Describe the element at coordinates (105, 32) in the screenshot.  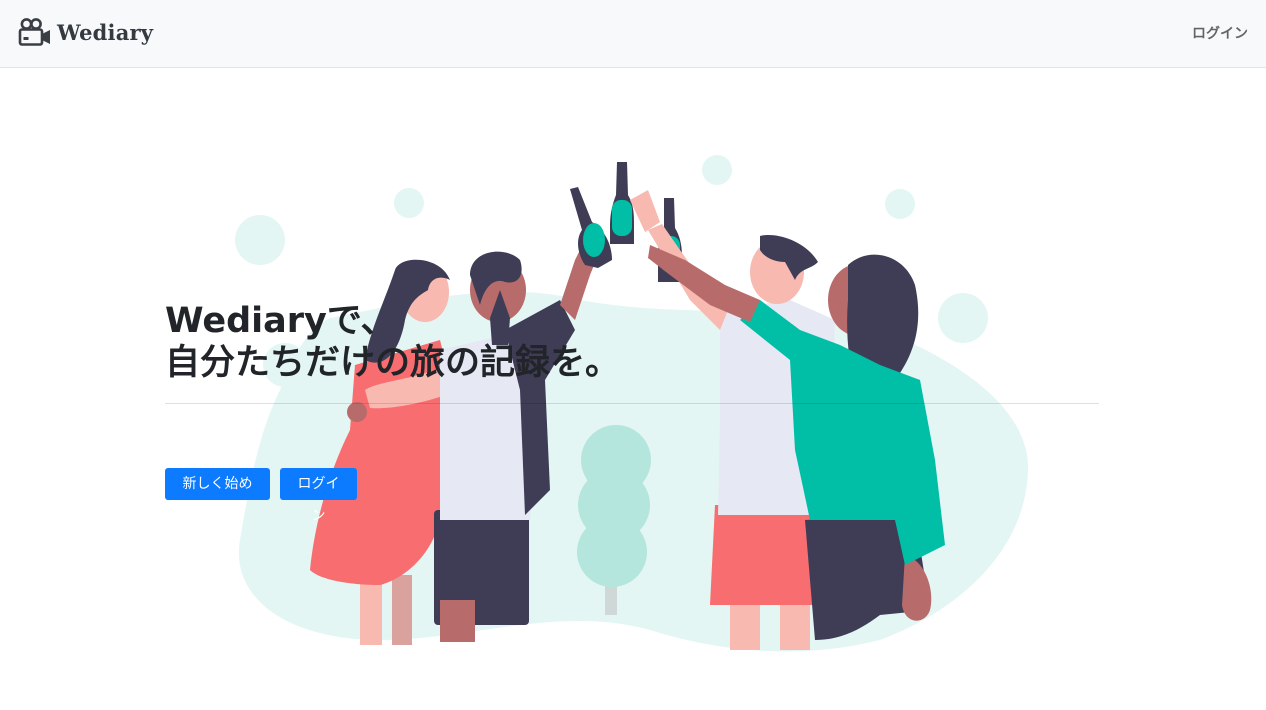
I see `brand-name: Wediary` at that location.